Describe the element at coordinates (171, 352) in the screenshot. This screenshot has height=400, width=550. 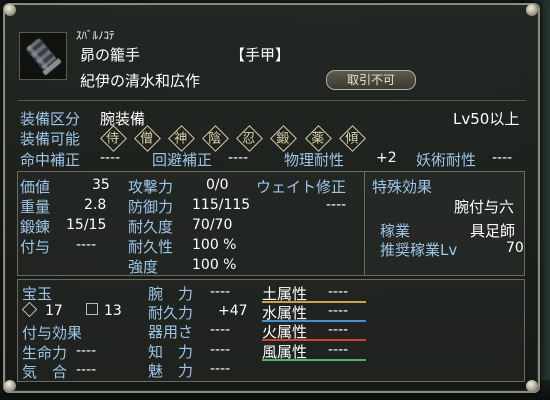
I see `attr-label: 知 力` at that location.